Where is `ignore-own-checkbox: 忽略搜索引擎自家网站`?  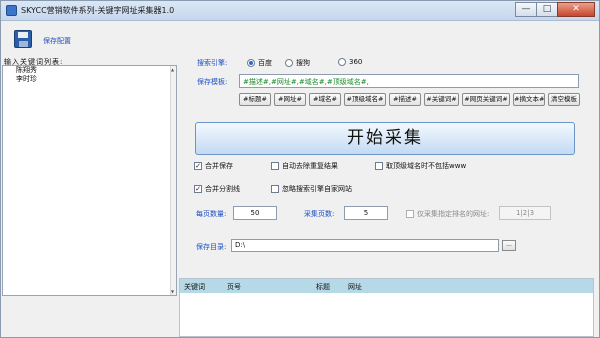
ignore-own-checkbox: 忽略搜索引擎自家网站 is located at coordinates (311, 189).